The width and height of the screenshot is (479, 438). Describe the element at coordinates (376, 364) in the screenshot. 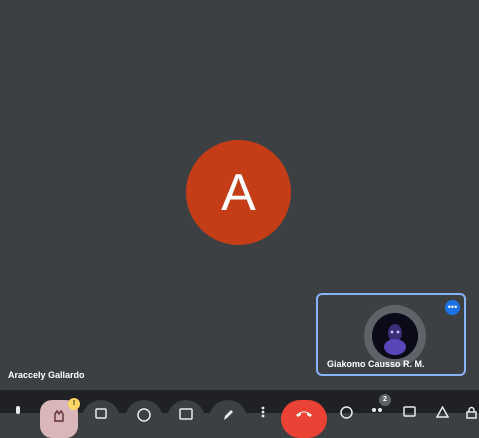

I see `self-name: Giakomo Causso R. M.` at that location.